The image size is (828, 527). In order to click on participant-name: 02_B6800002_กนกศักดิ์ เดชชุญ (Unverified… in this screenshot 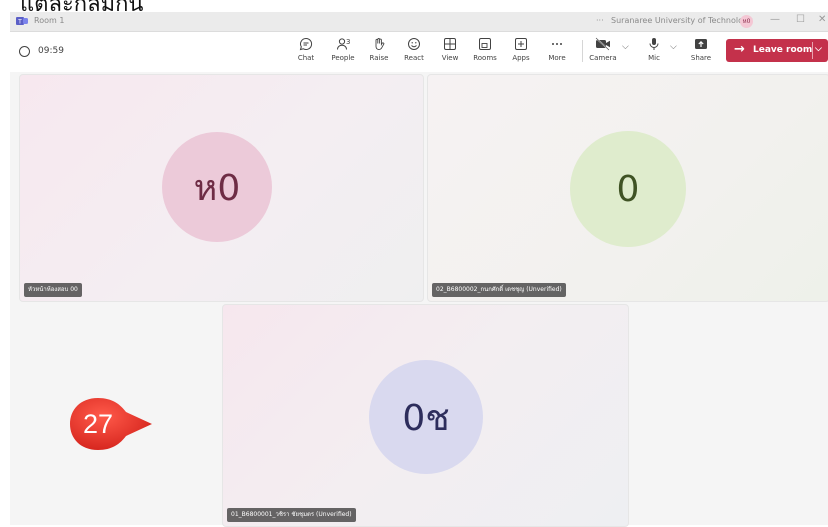, I will do `click(499, 290)`.